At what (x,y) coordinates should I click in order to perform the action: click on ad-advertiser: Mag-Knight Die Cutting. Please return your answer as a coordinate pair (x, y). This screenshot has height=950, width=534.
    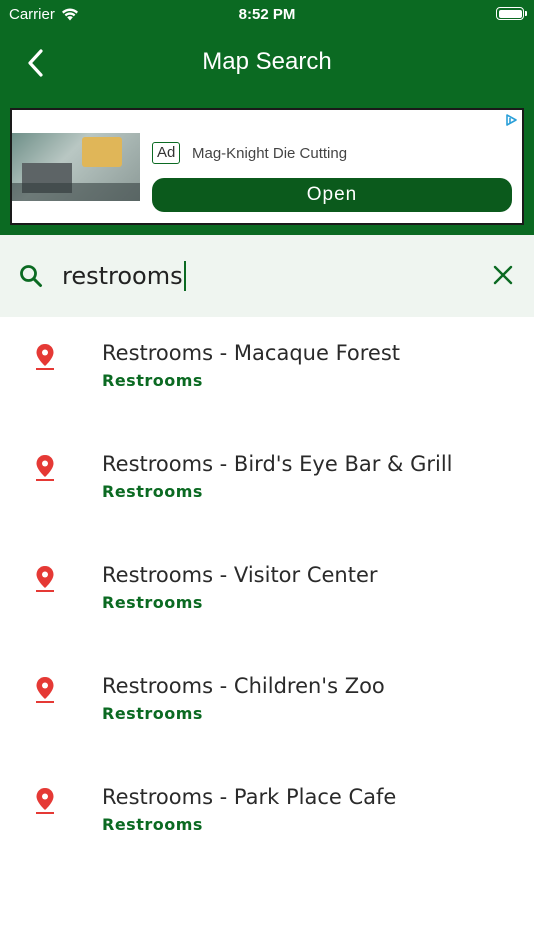
    Looking at the image, I should click on (270, 153).